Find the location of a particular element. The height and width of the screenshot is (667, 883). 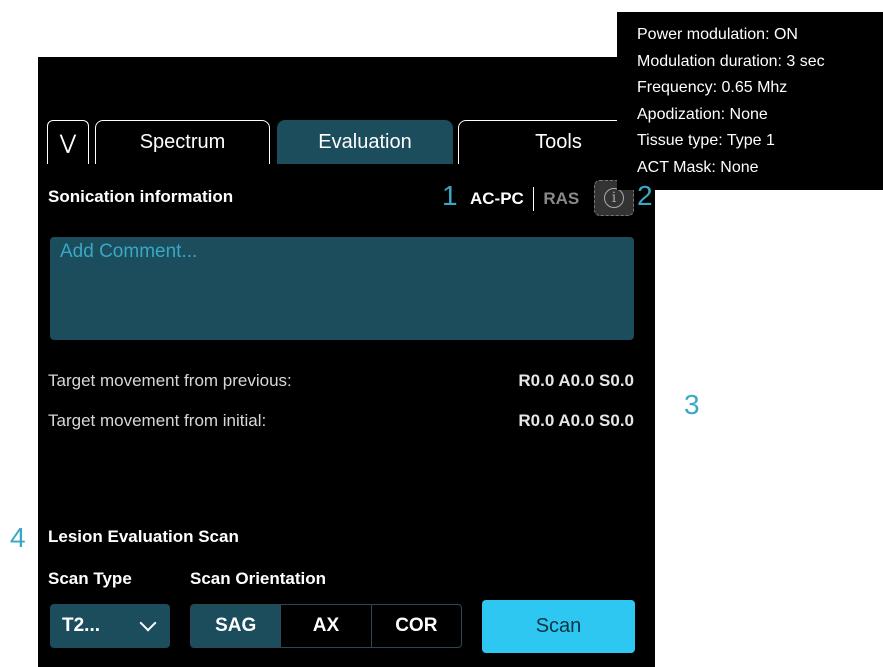

scan-orientation-label: Scan Orientation is located at coordinates (258, 578).